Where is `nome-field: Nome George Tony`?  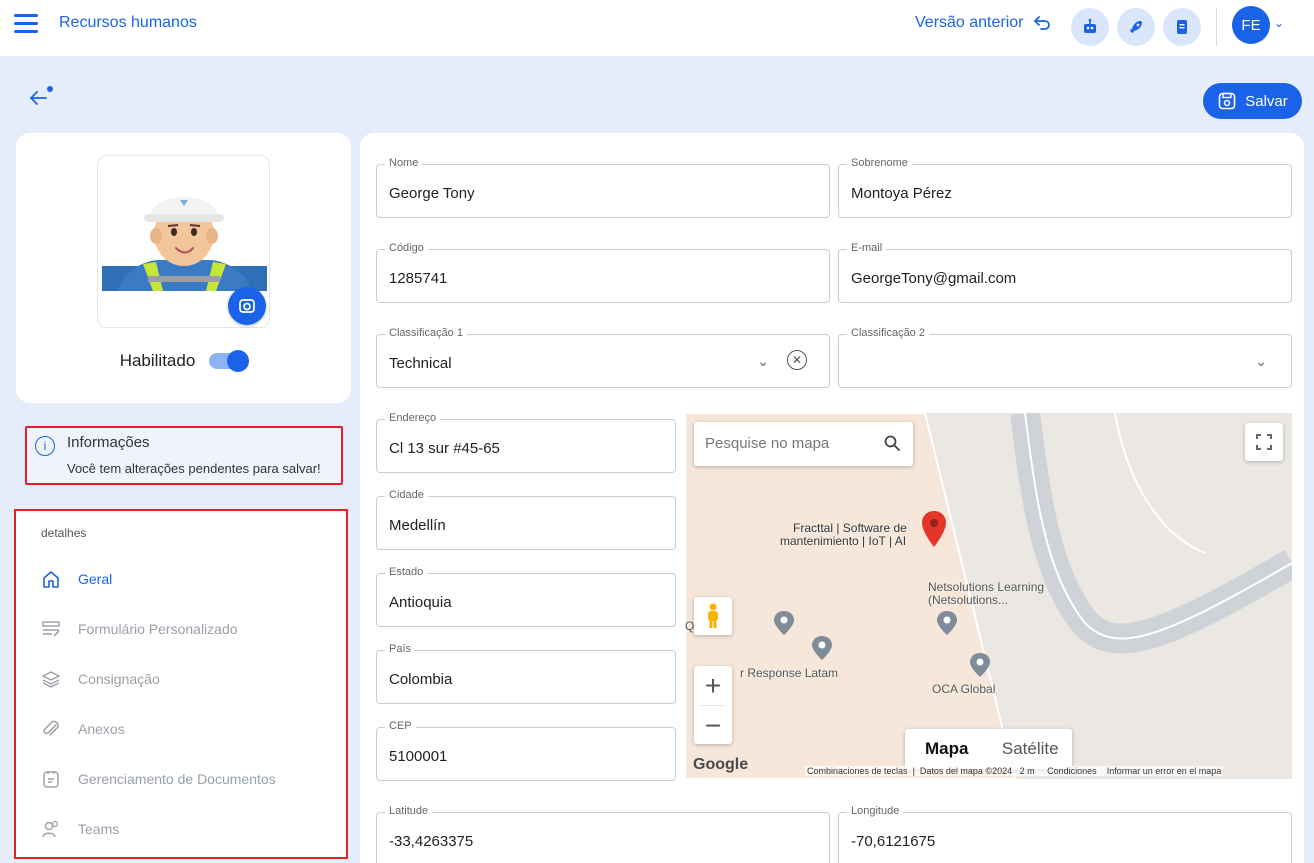
nome-field: Nome George Tony is located at coordinates (603, 187).